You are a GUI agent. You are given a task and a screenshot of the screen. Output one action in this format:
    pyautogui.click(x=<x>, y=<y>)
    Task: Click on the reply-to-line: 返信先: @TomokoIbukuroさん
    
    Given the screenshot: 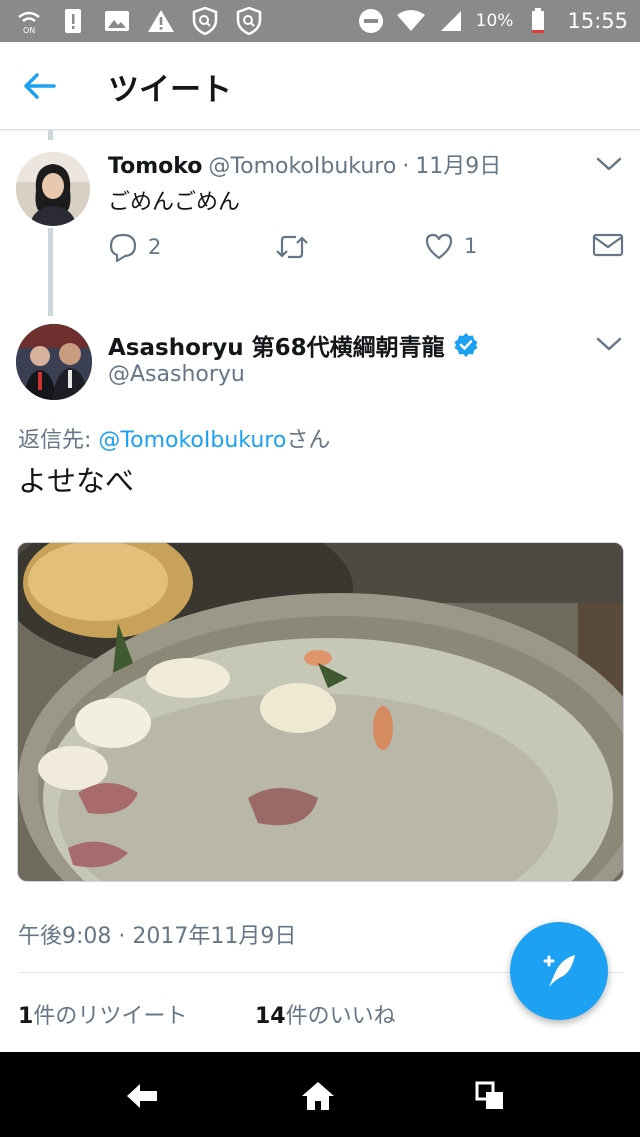 What is the action you would take?
    pyautogui.click(x=174, y=438)
    